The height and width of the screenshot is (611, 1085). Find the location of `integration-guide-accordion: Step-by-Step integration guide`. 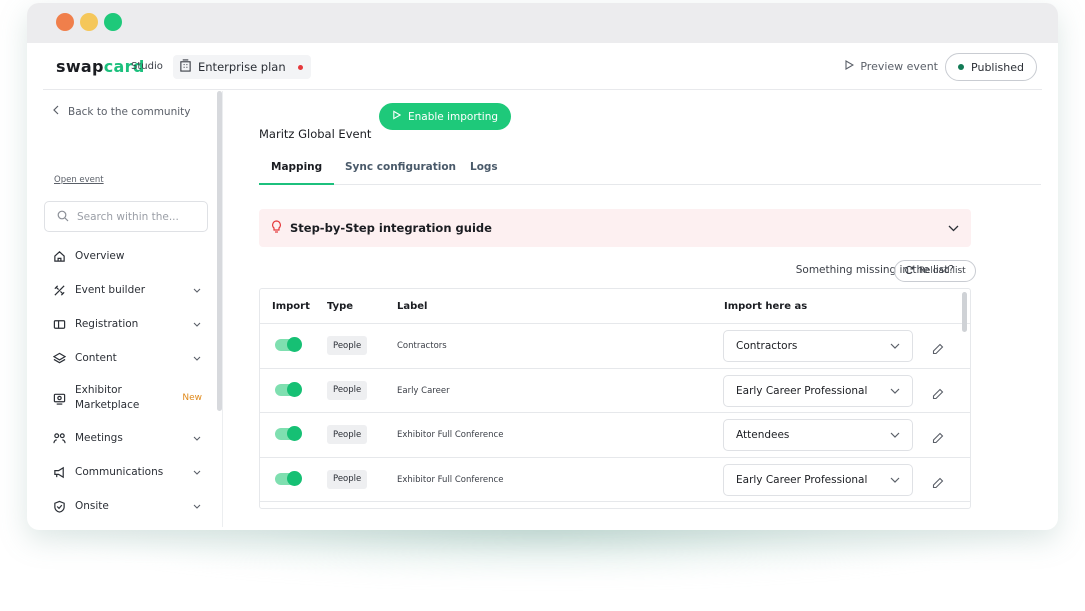

integration-guide-accordion: Step-by-Step integration guide is located at coordinates (615, 228).